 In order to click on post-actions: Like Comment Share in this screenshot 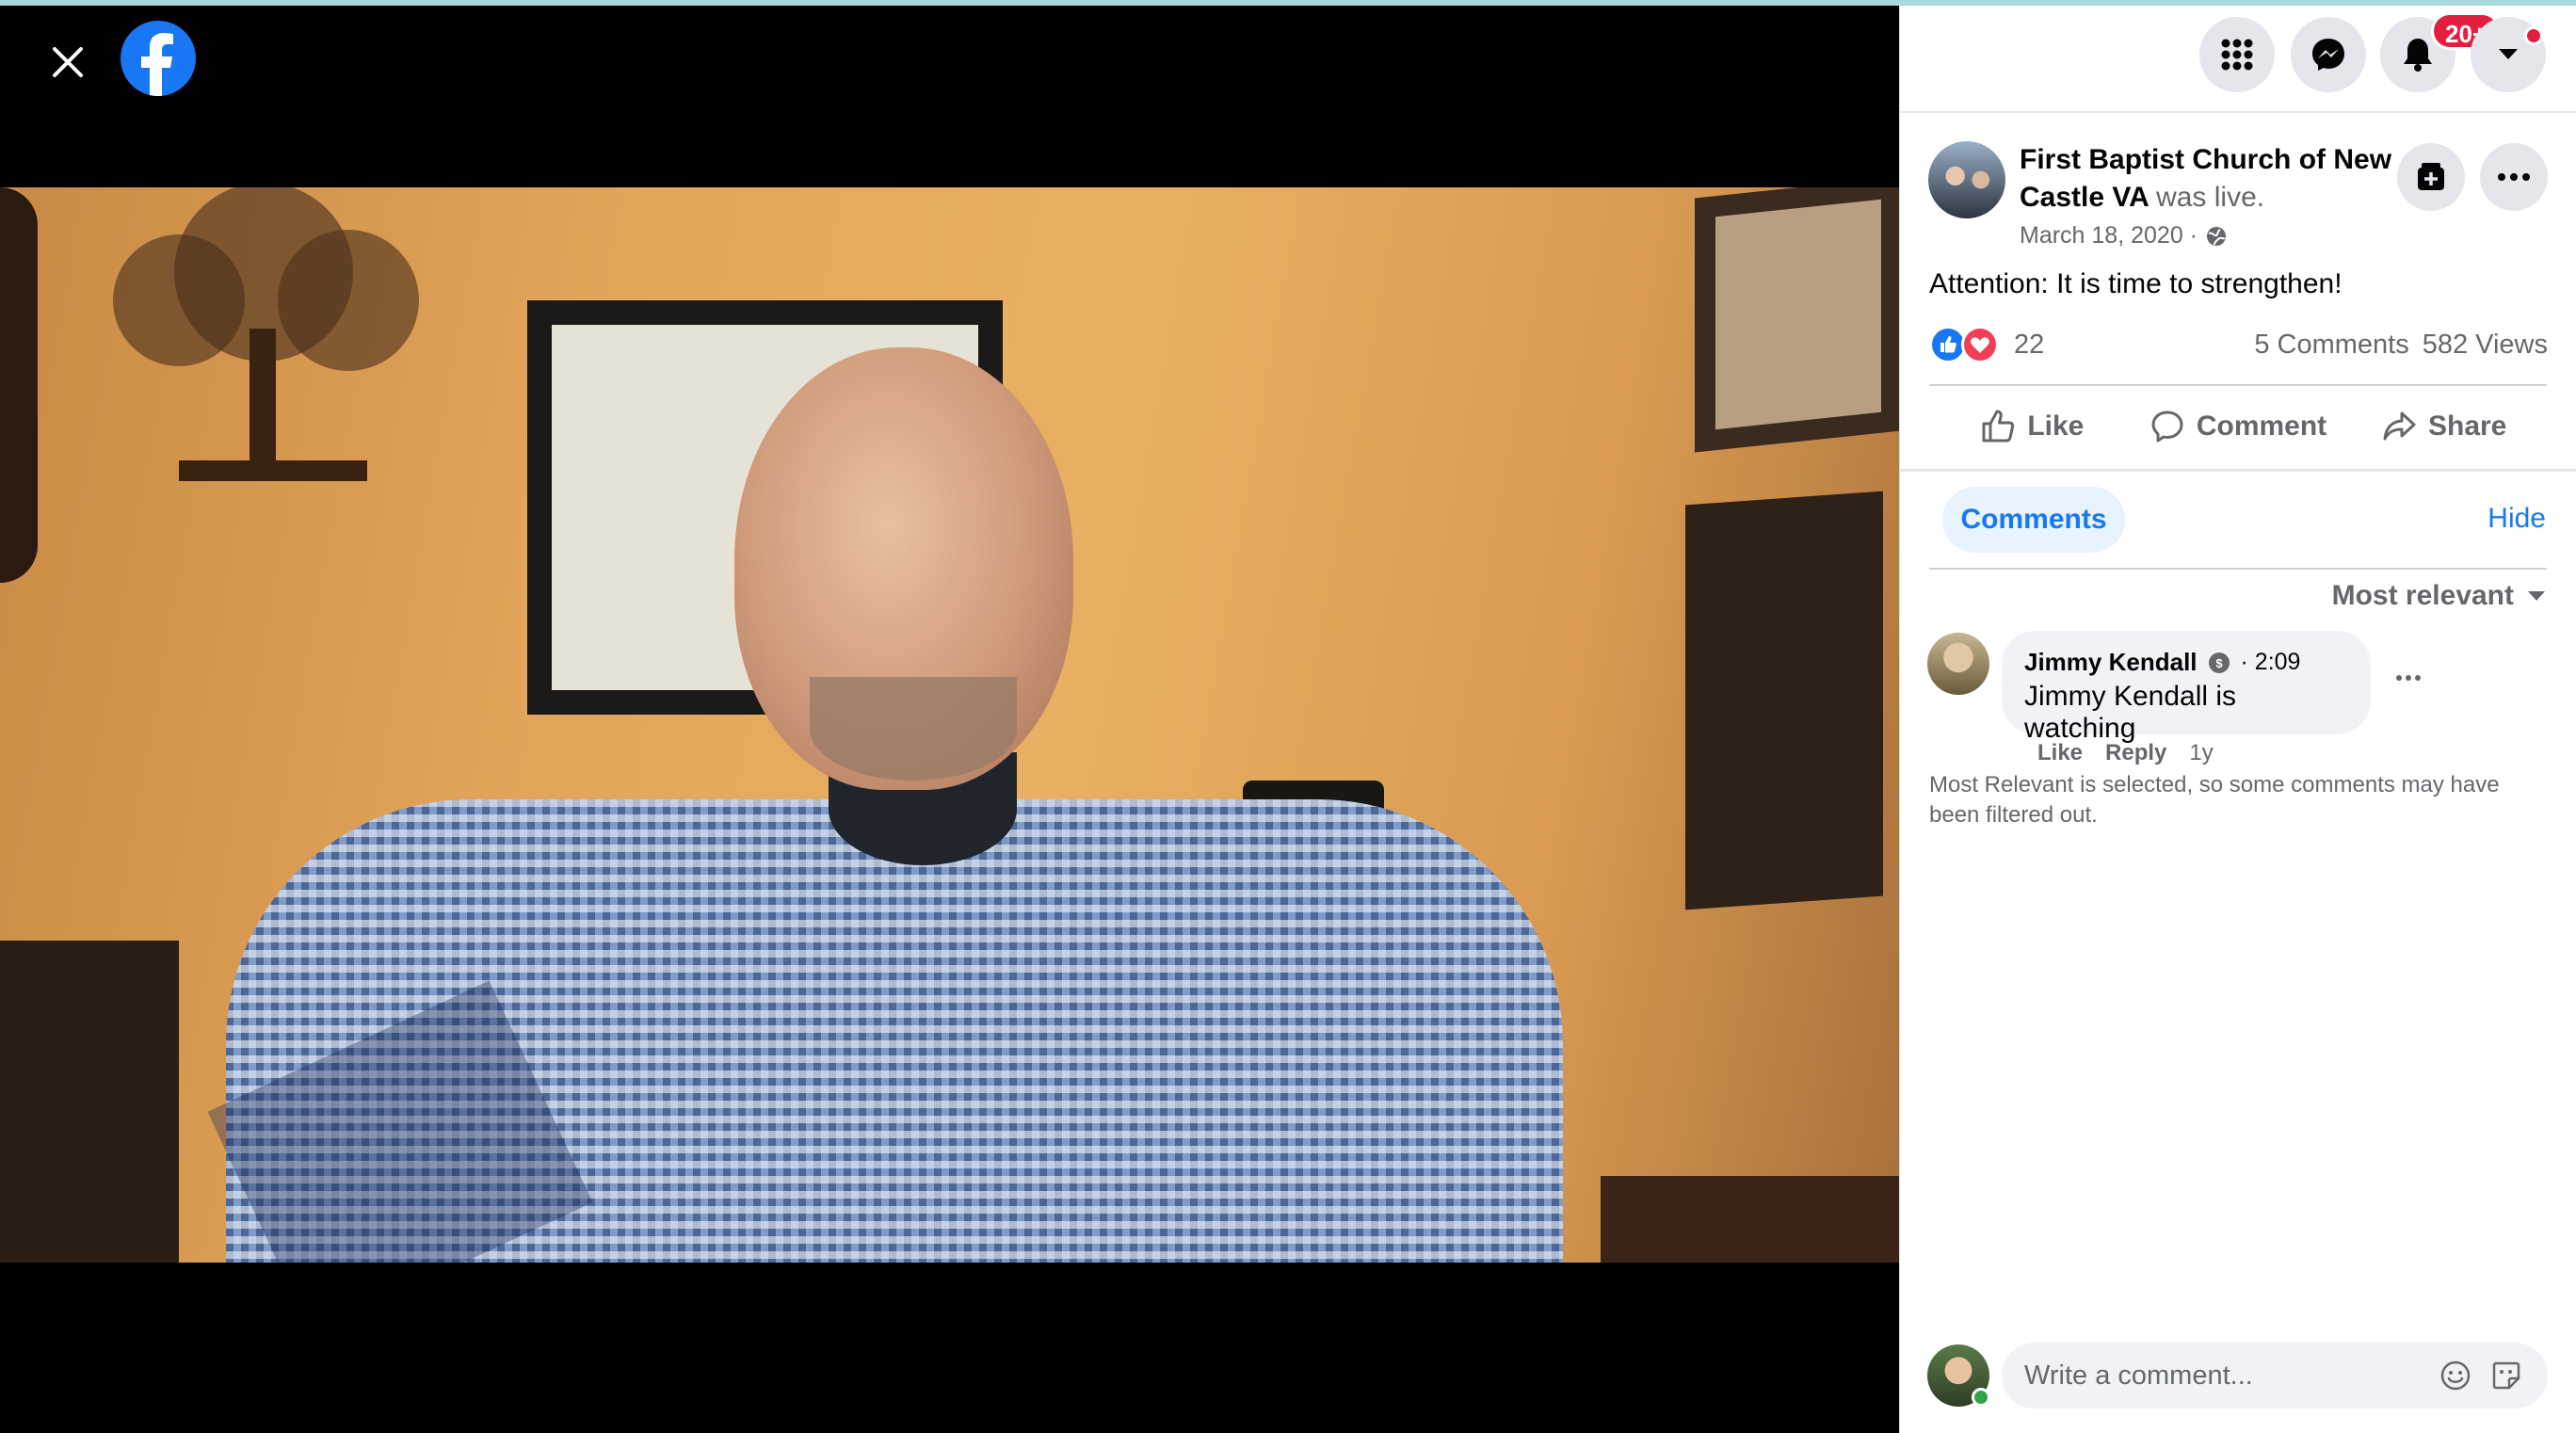, I will do `click(2238, 426)`.